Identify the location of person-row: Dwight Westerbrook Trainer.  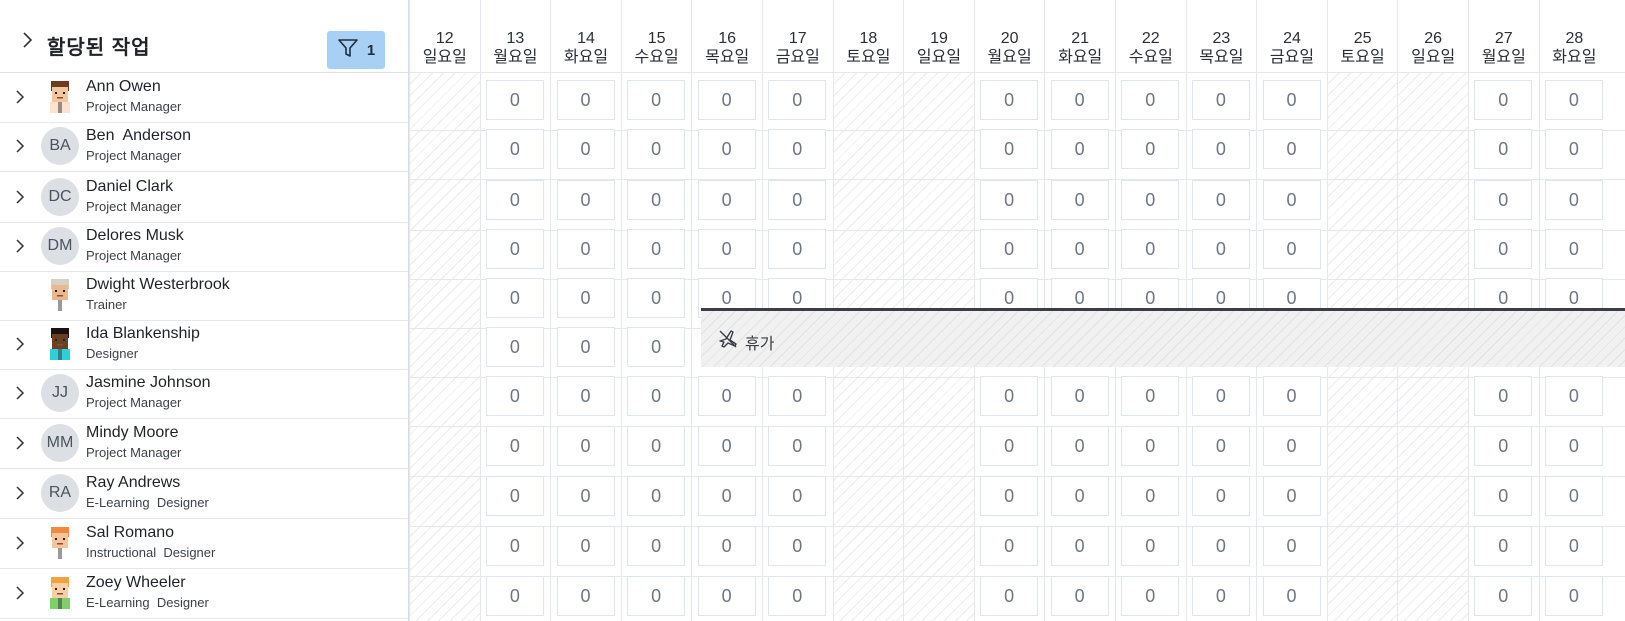
(204, 295).